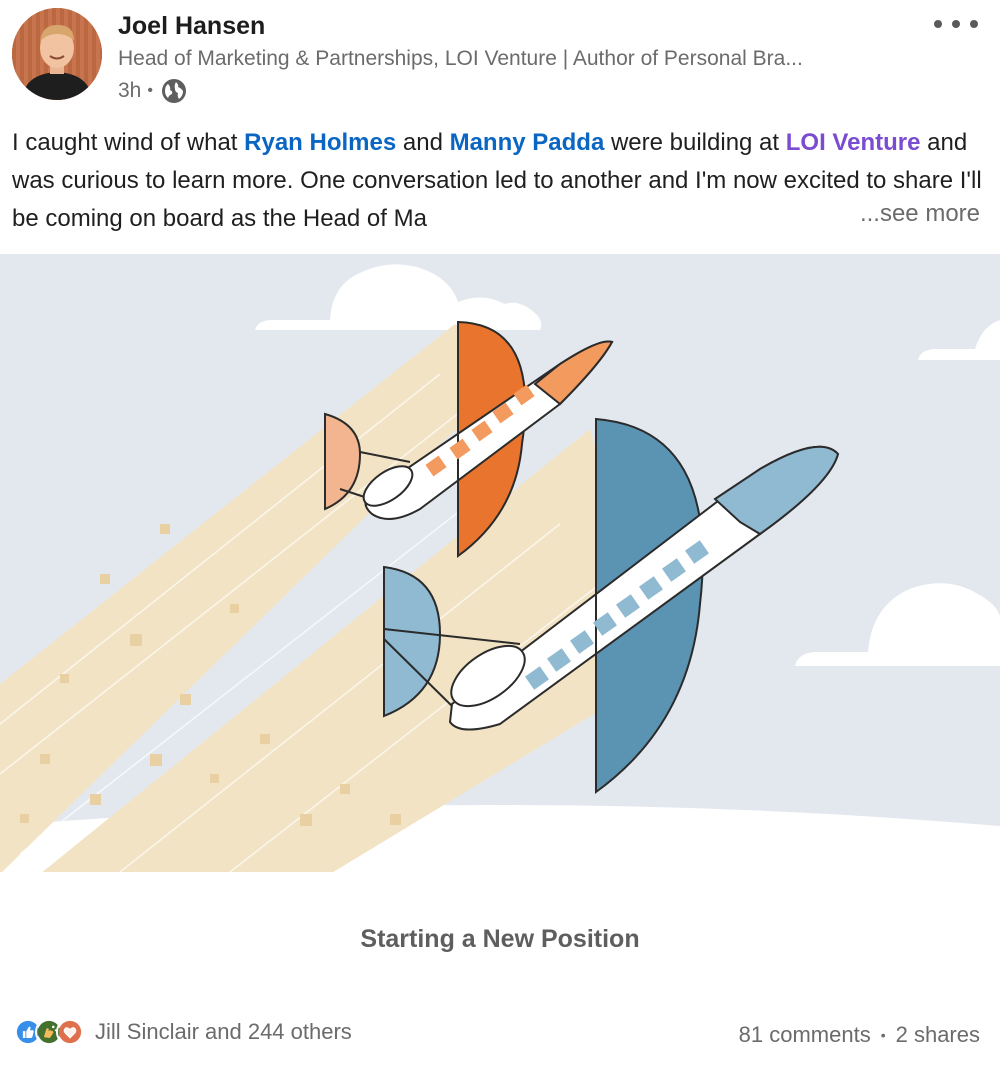 The height and width of the screenshot is (1066, 1000). What do you see at coordinates (173, 91) in the screenshot?
I see `globe-icon` at bounding box center [173, 91].